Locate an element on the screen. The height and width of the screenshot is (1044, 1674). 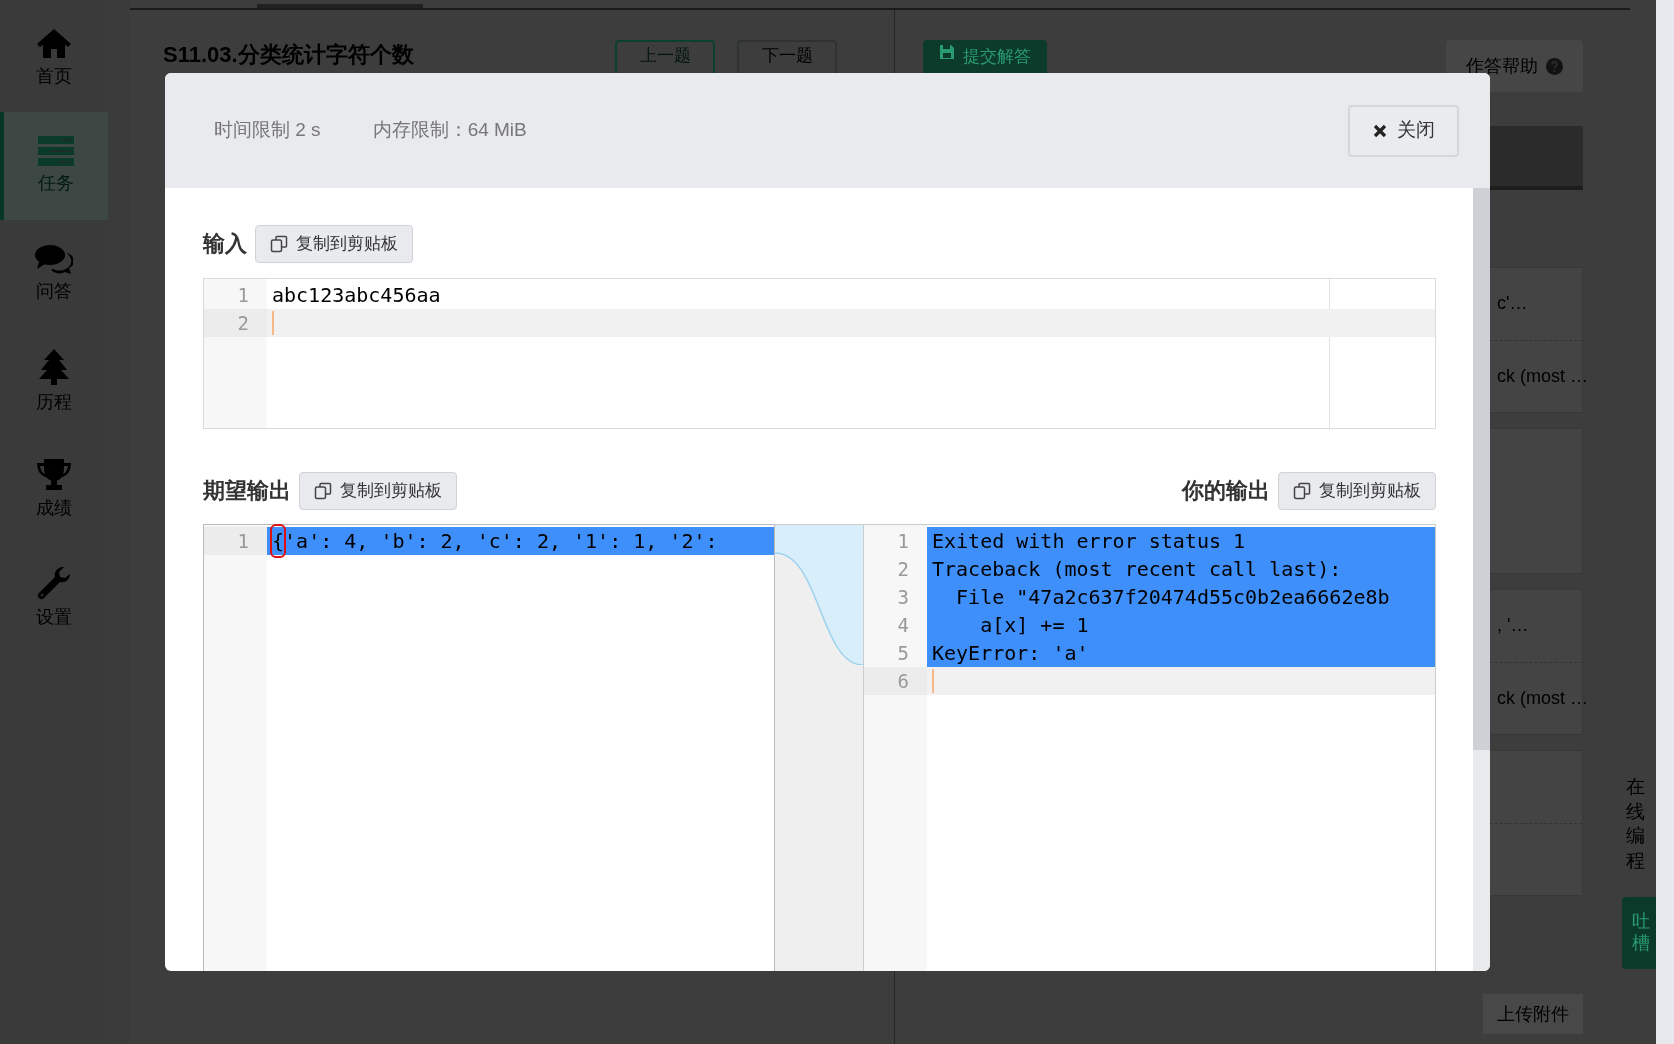
sidebar-item: 历程 is located at coordinates (54, 382).